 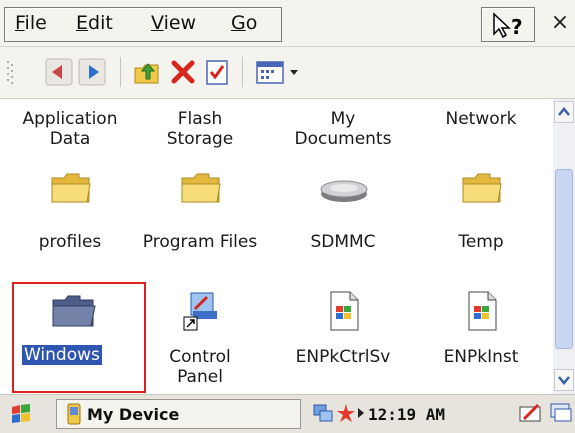 I want to click on shortcut-item: Control Panel, so click(x=200, y=339).